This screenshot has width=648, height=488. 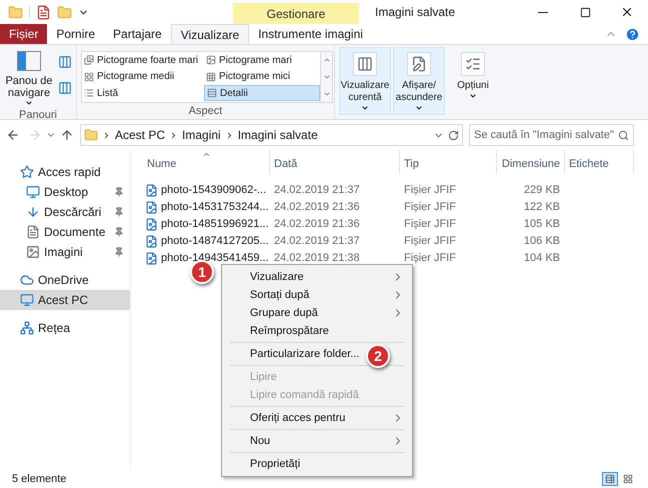 What do you see at coordinates (277, 277) in the screenshot?
I see `menu-item: Vizualizare` at bounding box center [277, 277].